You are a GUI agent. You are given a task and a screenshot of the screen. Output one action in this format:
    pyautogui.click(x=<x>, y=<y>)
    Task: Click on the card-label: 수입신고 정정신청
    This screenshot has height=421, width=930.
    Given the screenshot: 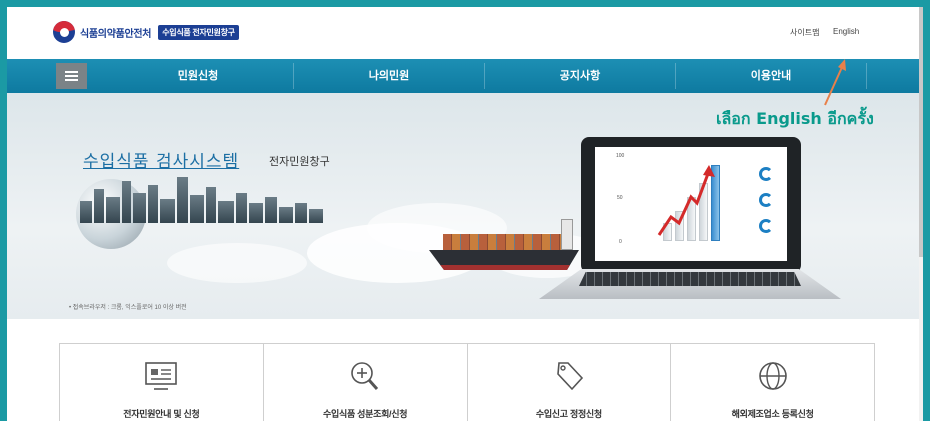 What is the action you would take?
    pyautogui.click(x=568, y=414)
    